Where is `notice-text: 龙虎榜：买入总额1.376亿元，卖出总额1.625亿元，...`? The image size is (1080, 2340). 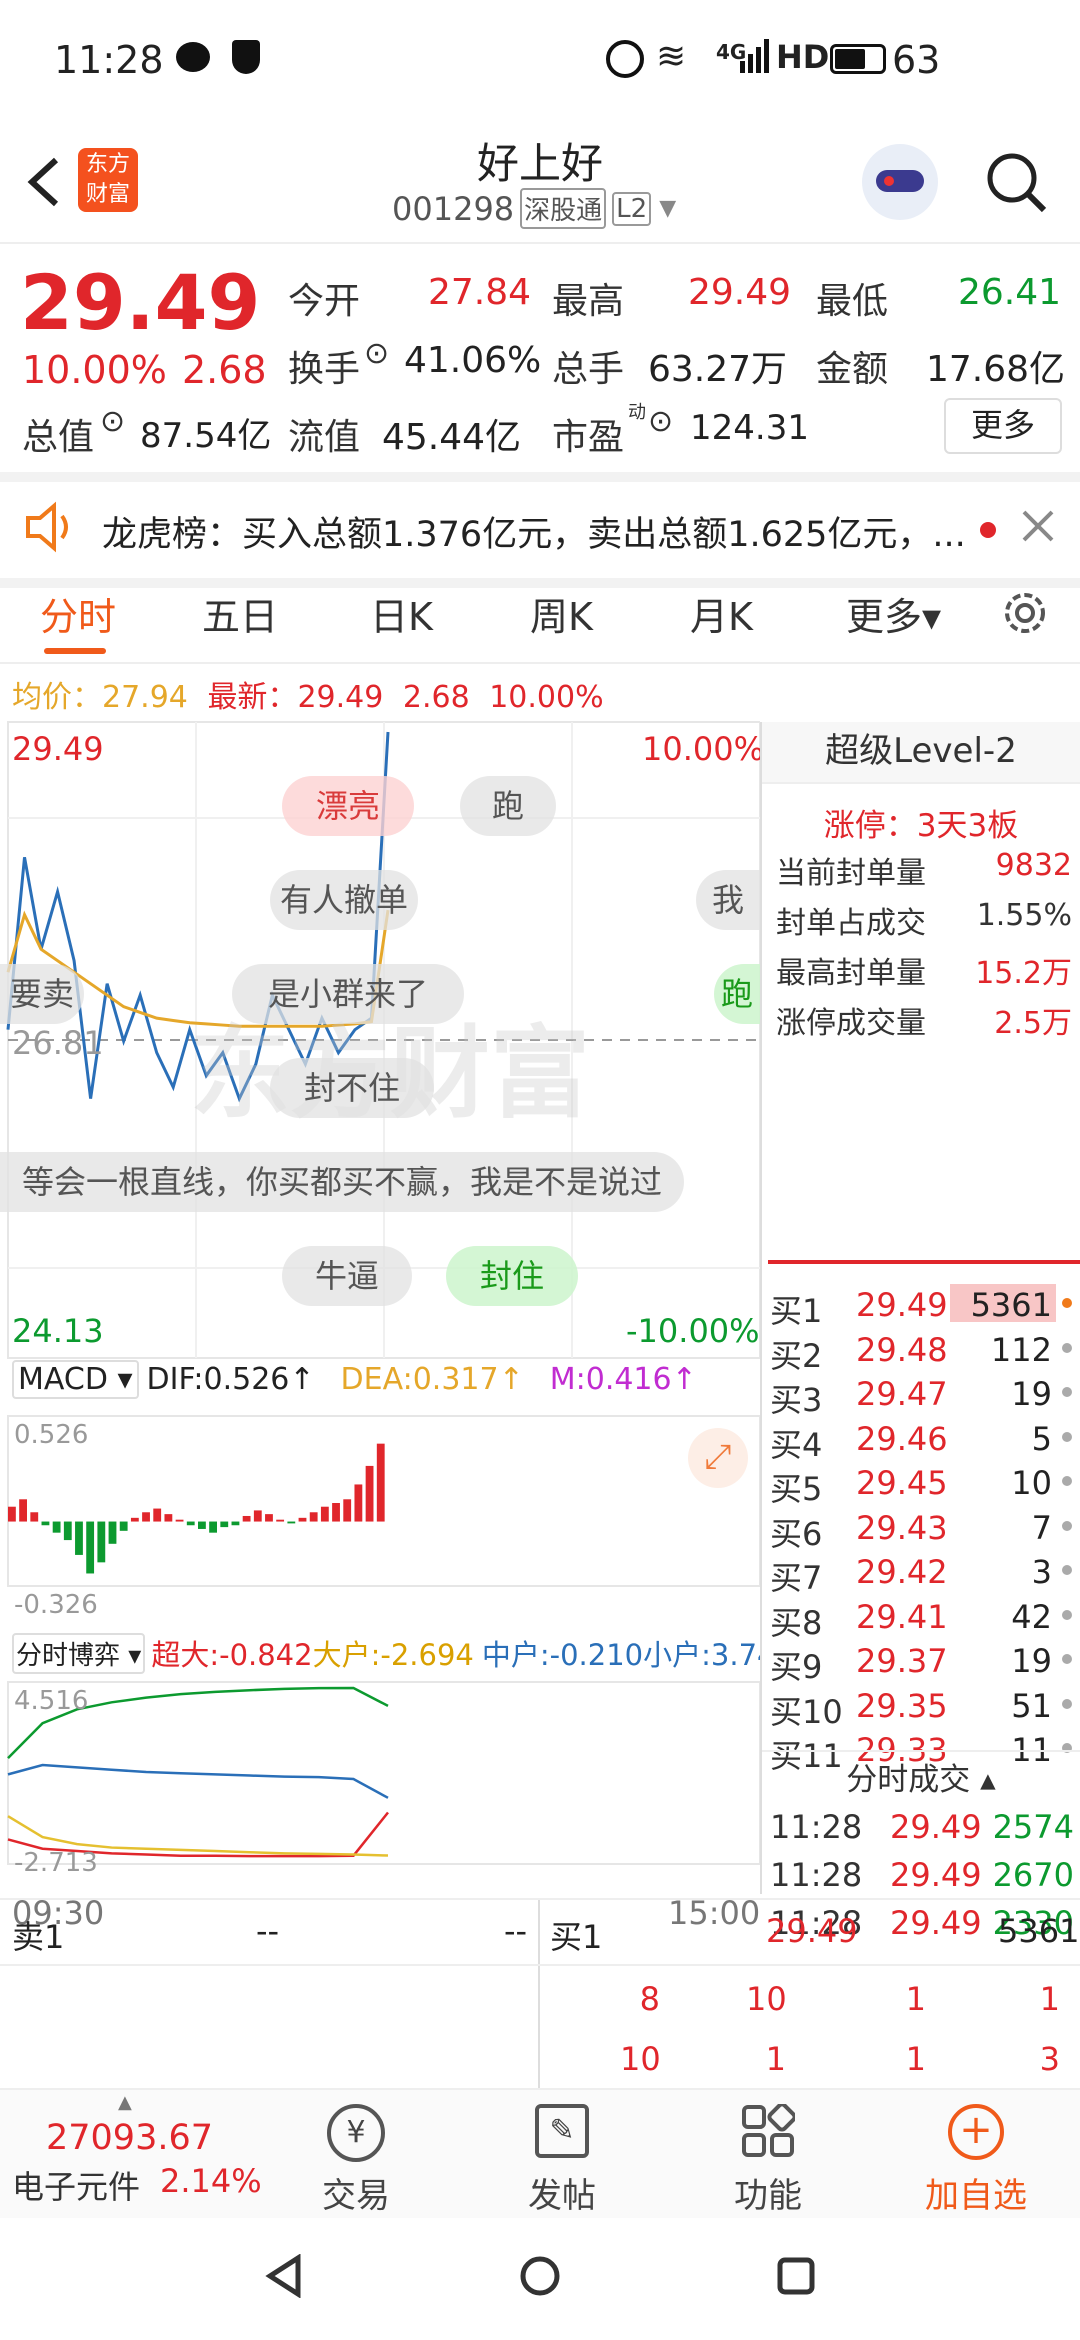
notice-text: 龙虎榜：买入总额1.376亿元，卖出总额1.625亿元，... is located at coordinates (534, 535).